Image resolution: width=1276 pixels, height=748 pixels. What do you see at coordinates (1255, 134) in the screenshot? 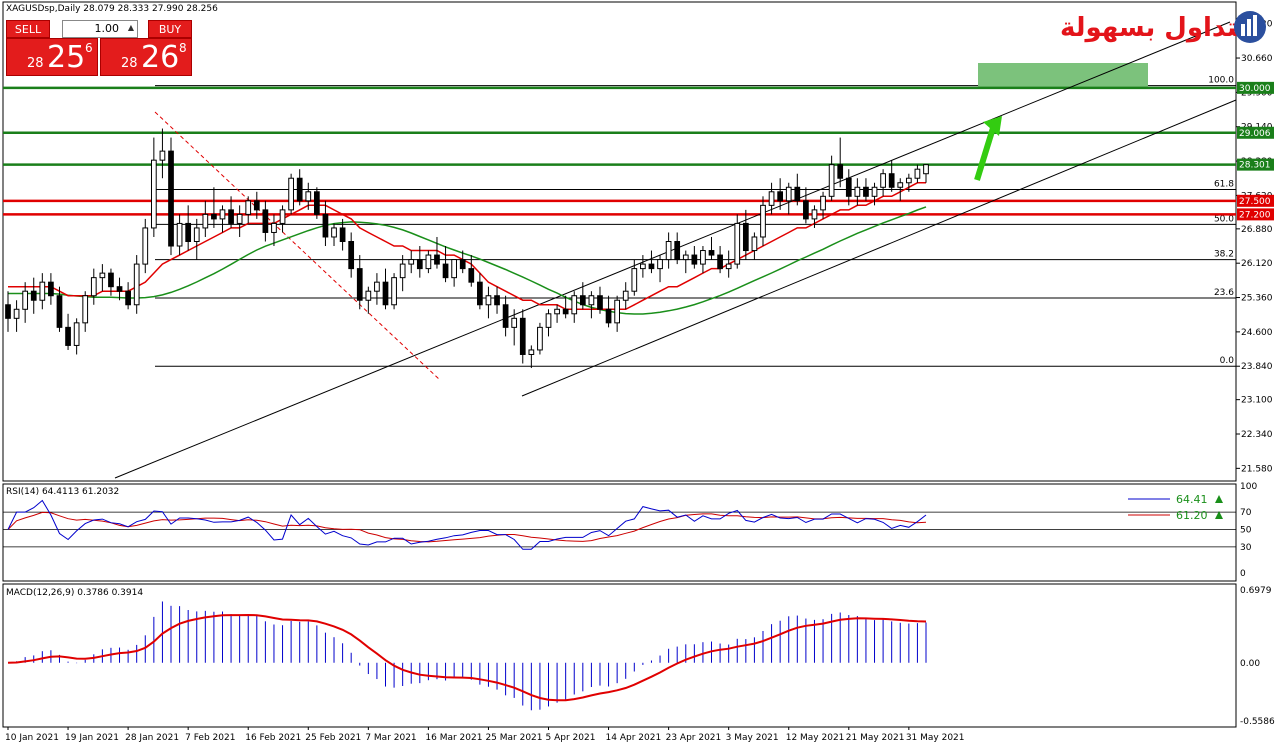
I see `level-tag-29.006: 29.006` at bounding box center [1255, 134].